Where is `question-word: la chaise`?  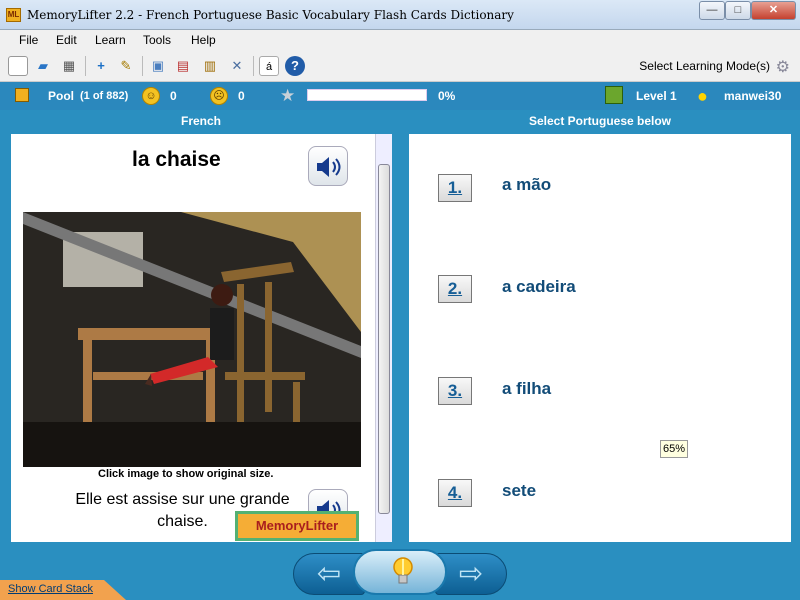
question-word: la chaise is located at coordinates (176, 159).